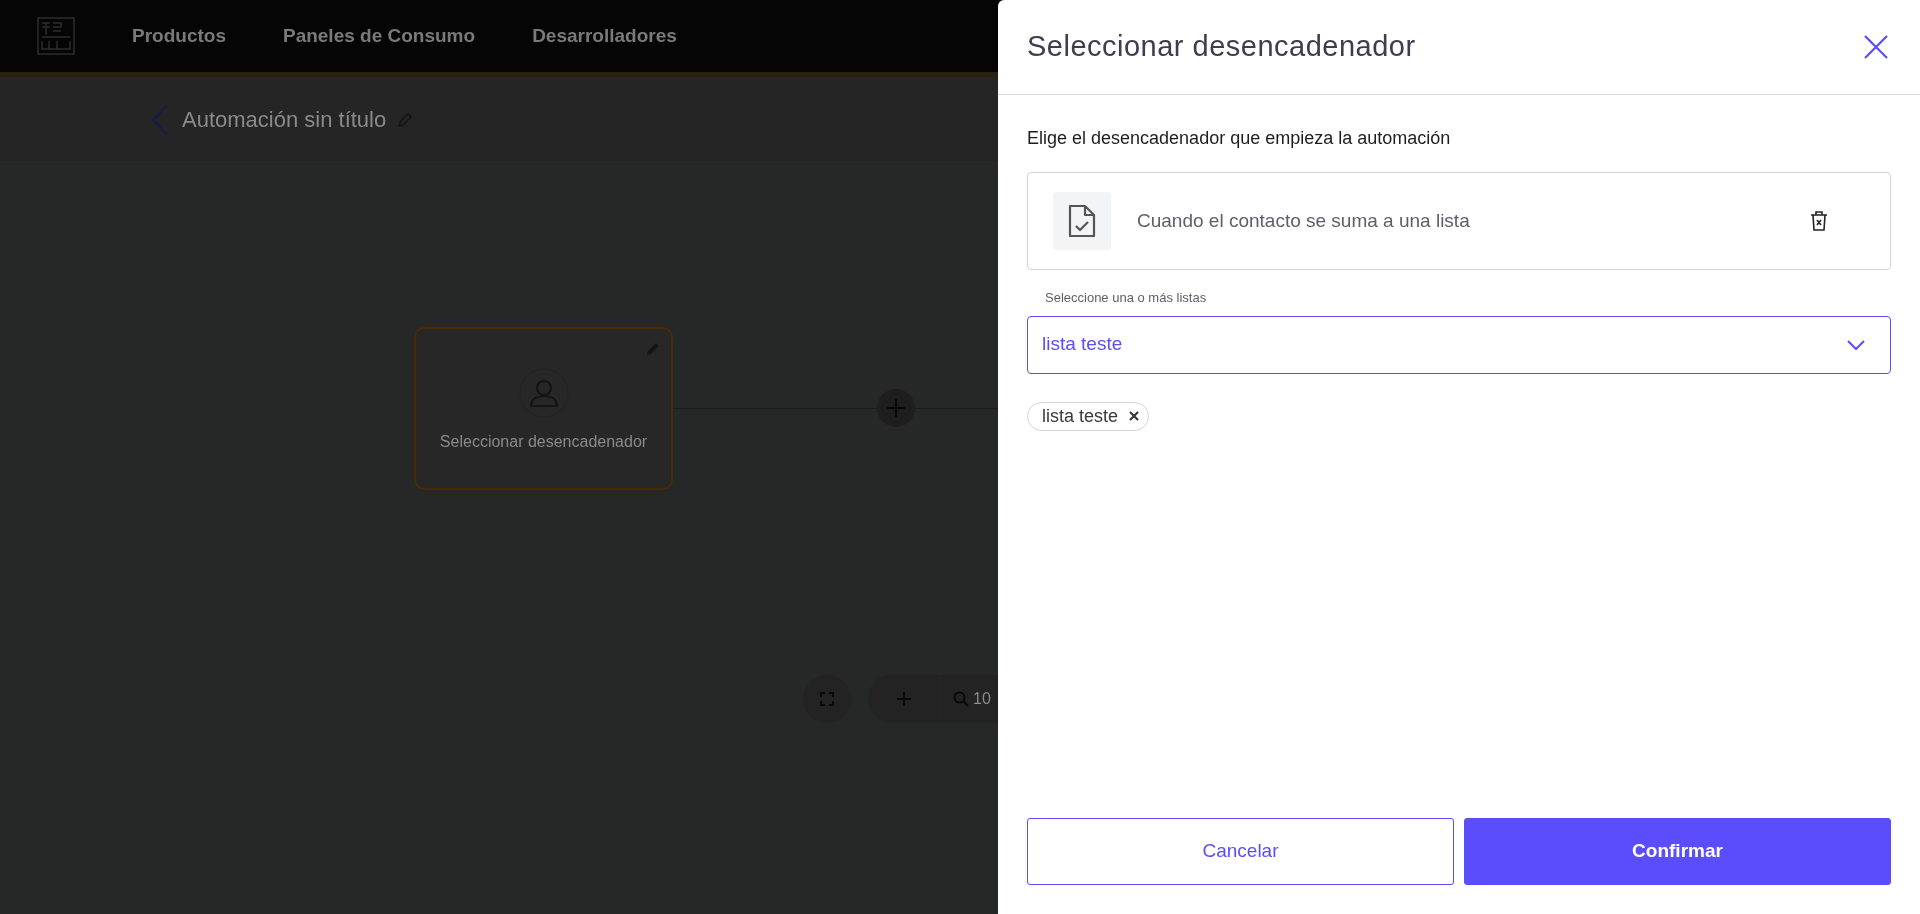  I want to click on node-label: Seleccionar desencadenador, so click(543, 442).